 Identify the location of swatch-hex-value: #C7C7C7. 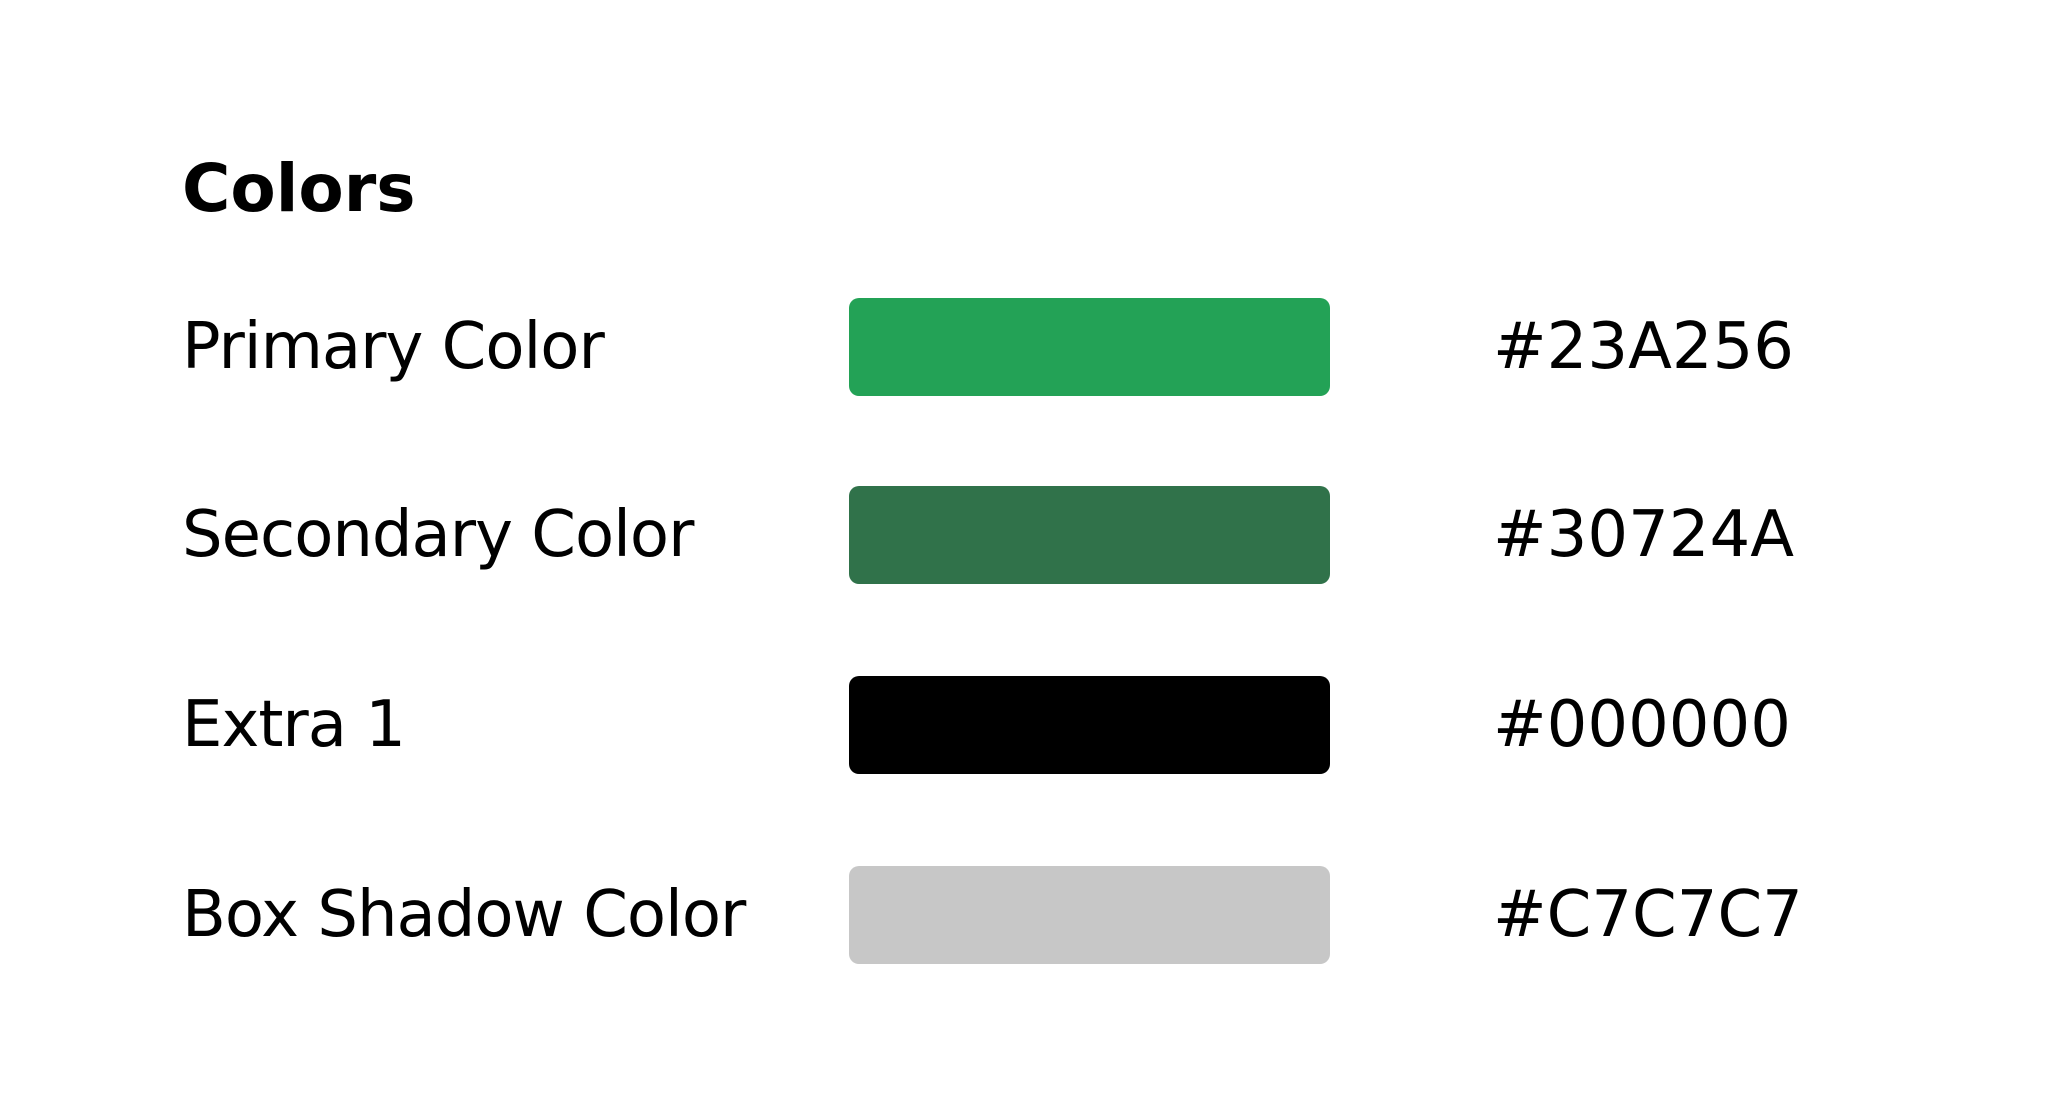
(1648, 915).